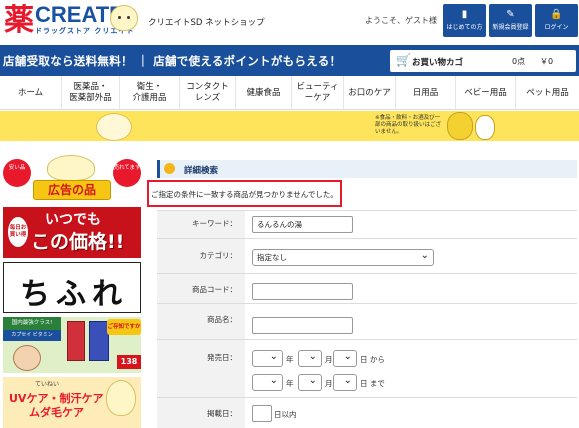 This screenshot has height=428, width=579. What do you see at coordinates (370, 93) in the screenshot?
I see `nav-item-oral: お口のケア` at bounding box center [370, 93].